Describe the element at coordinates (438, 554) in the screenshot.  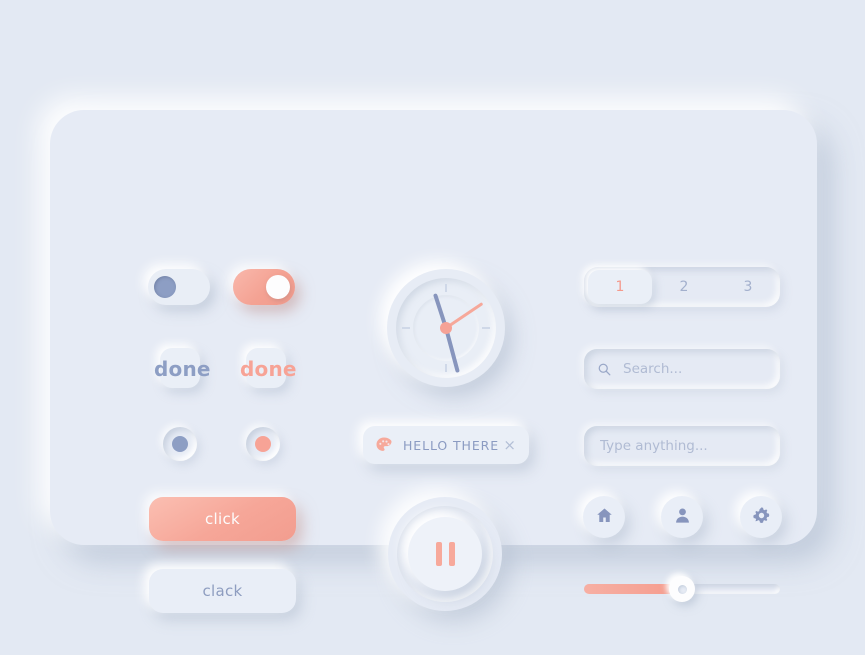
I see `pause-icon-bar-left` at that location.